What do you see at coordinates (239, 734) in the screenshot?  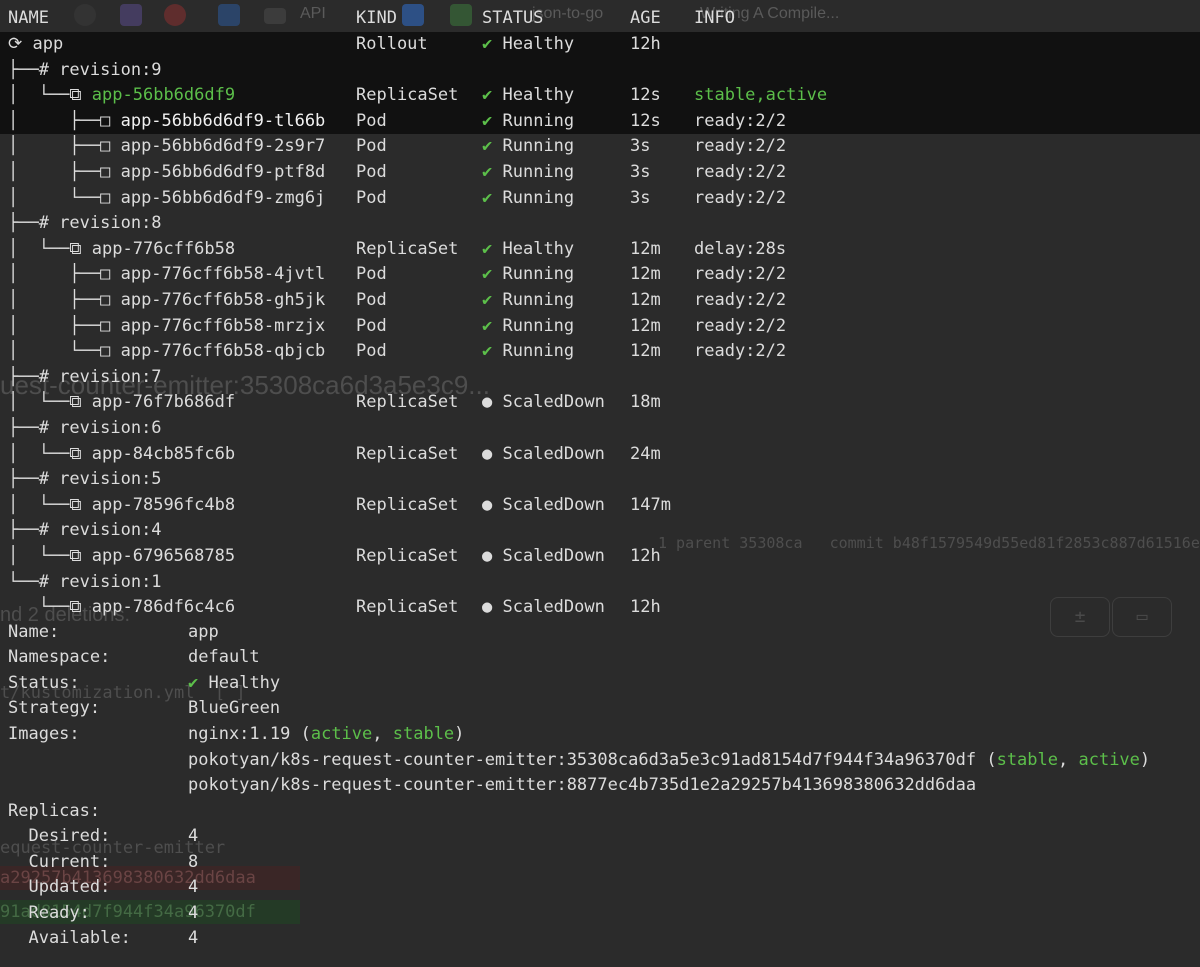 I see `image-name: nginx:1.19` at bounding box center [239, 734].